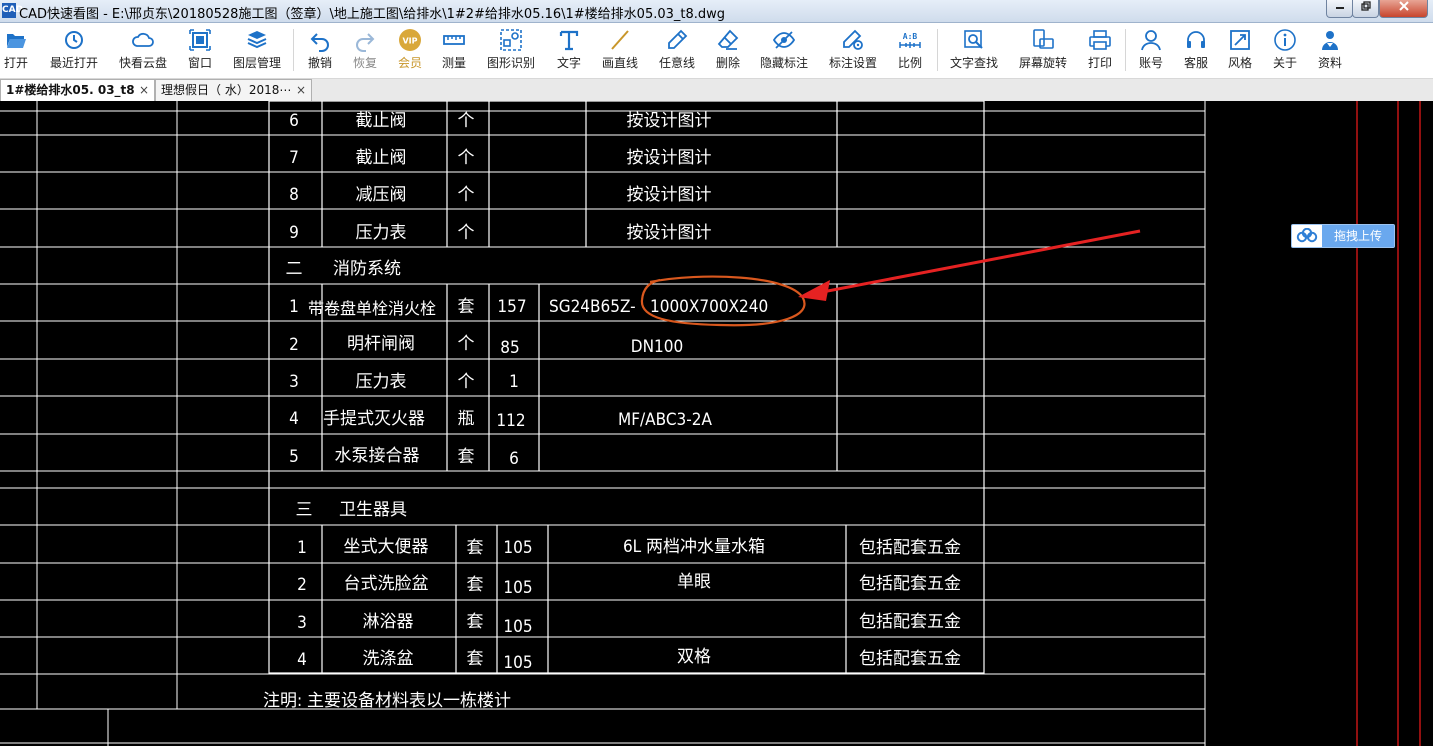 The image size is (1433, 746). Describe the element at coordinates (694, 547) in the screenshot. I see `table-cell: 6L 两档冲水量水箱` at that location.